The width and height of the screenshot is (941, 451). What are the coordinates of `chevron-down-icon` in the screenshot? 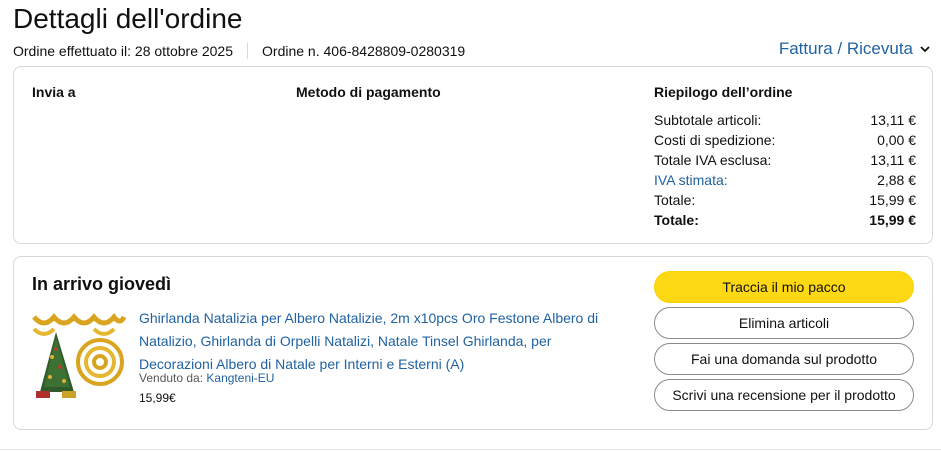 It's located at (925, 49).